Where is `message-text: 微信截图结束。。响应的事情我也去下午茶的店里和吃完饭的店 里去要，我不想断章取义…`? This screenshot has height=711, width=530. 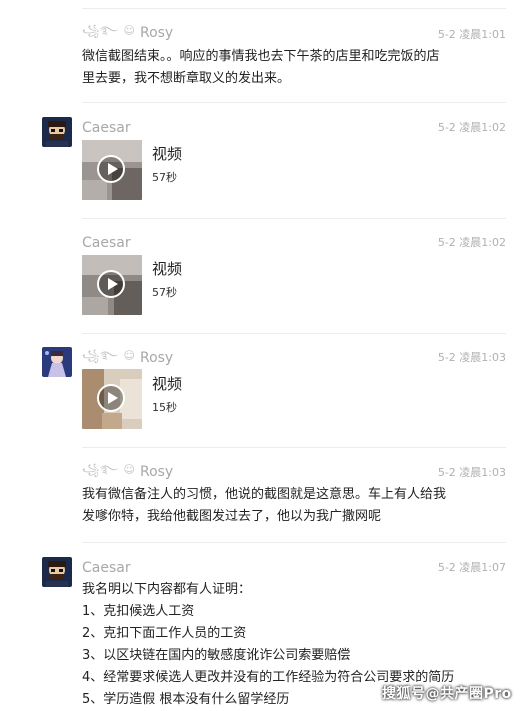
message-text: 微信截图结束。。响应的事情我也去下午茶的店里和吃完饭的店 里去要，我不想断章取义… is located at coordinates (292, 68).